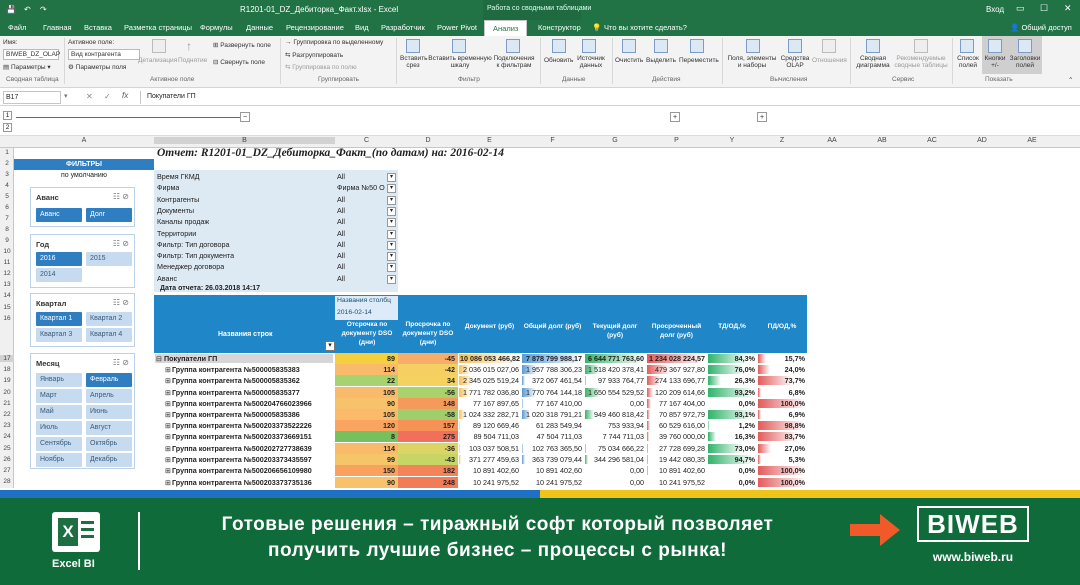  What do you see at coordinates (676, 436) in the screenshot?
I see `value-cell: 39 760 000,00` at bounding box center [676, 436].